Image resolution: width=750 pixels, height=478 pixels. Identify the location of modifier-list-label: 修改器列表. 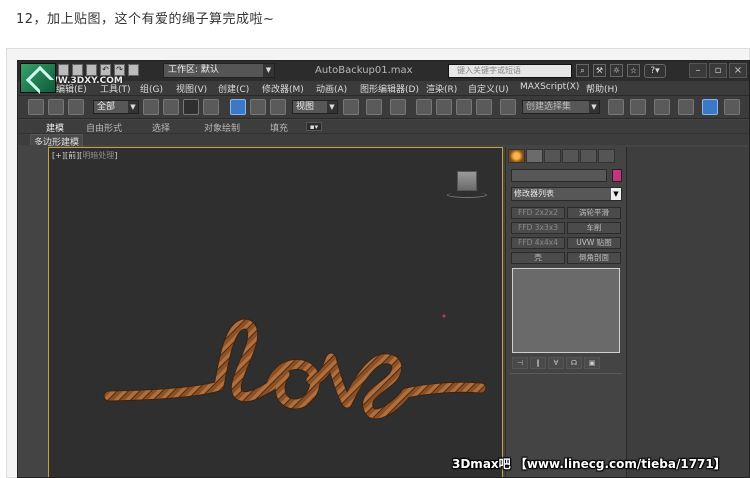
(534, 193).